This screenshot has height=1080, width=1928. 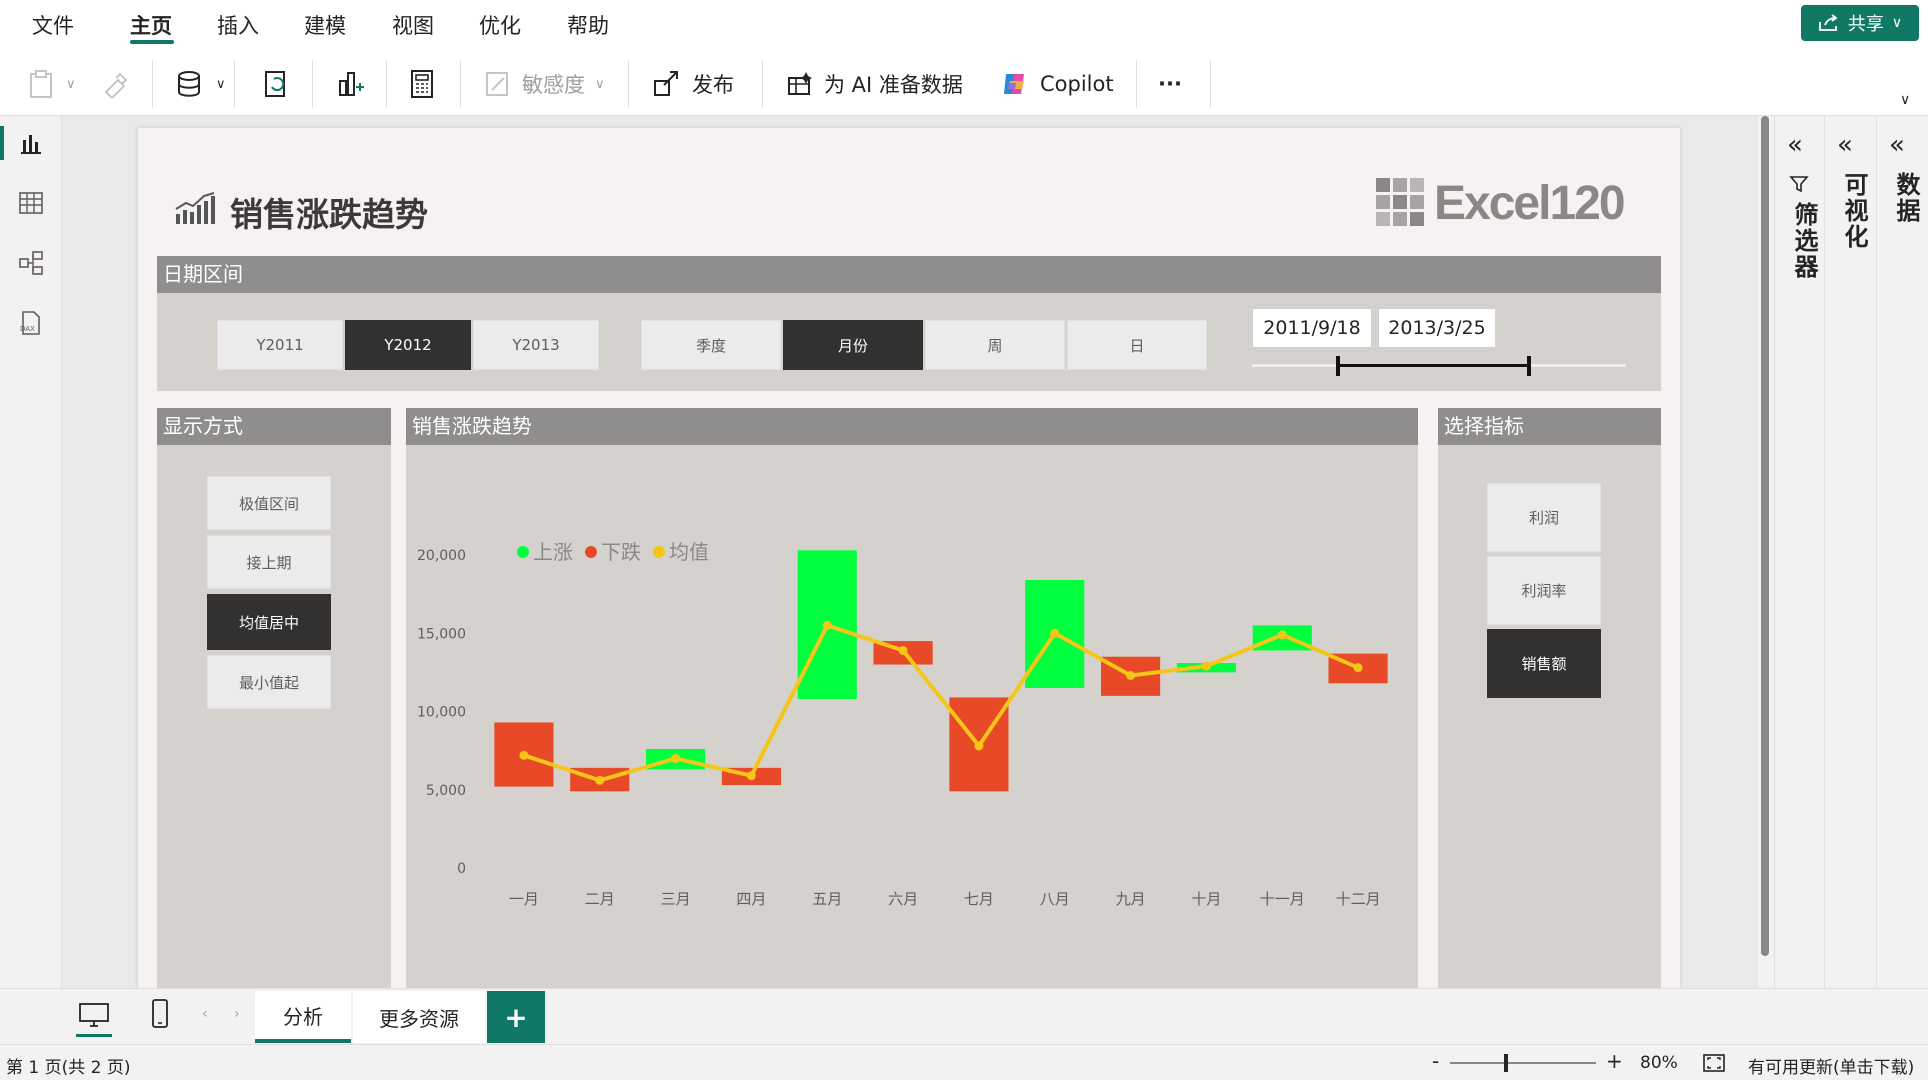 I want to click on filter-pane-title: 筛选器, so click(x=1804, y=241).